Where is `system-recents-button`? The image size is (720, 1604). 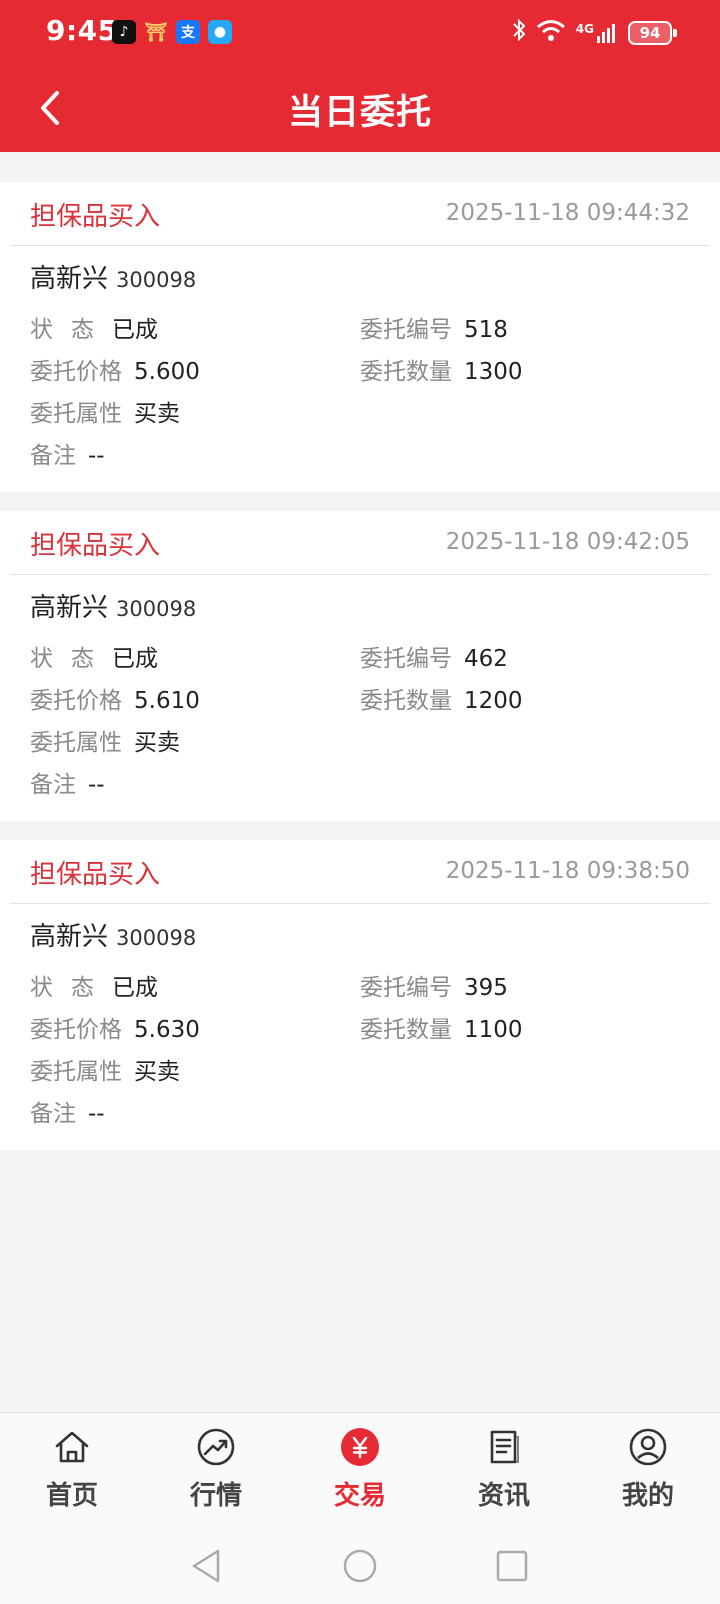
system-recents-button is located at coordinates (512, 1566).